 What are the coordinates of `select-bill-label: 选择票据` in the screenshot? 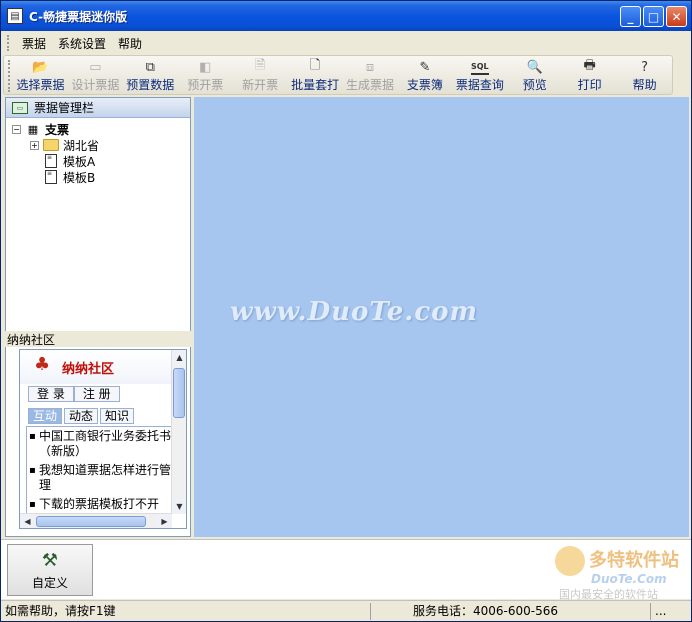 It's located at (40, 85).